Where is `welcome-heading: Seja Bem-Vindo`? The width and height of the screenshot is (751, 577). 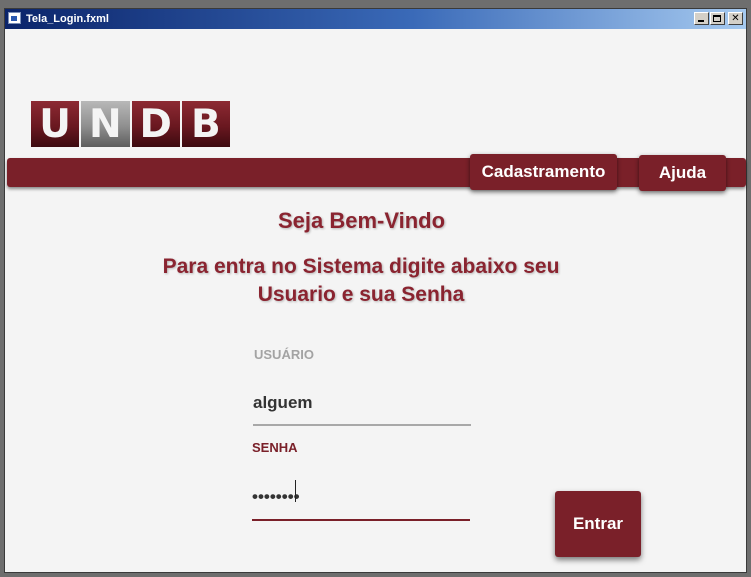
welcome-heading: Seja Bem-Vindo is located at coordinates (361, 220).